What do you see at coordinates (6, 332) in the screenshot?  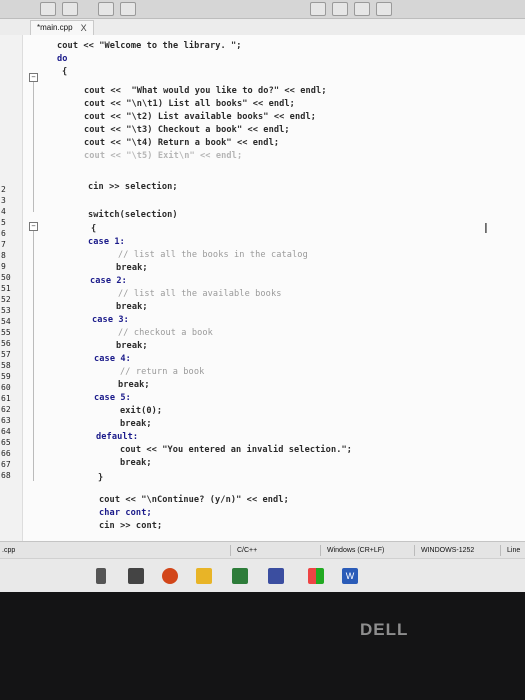 I see `line-number: 55` at bounding box center [6, 332].